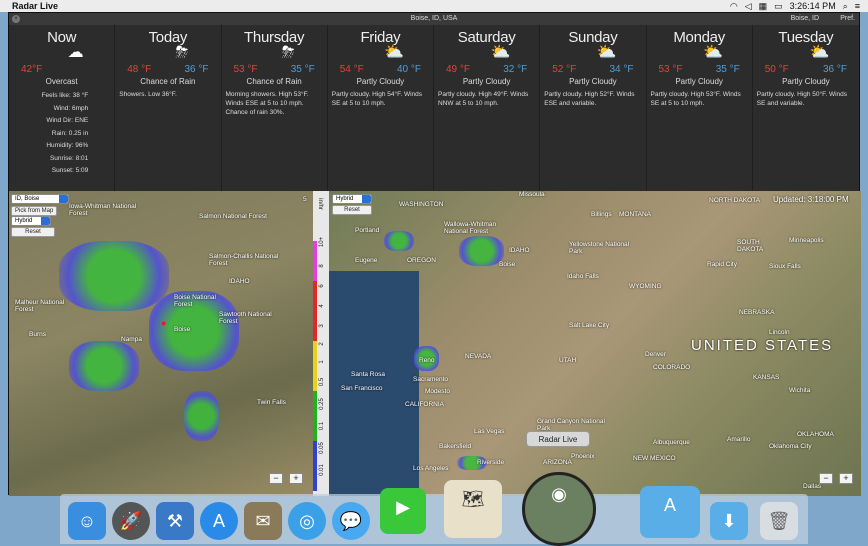 The height and width of the screenshot is (546, 868). Describe the element at coordinates (322, 306) in the screenshot. I see `scale-tick: 4` at that location.